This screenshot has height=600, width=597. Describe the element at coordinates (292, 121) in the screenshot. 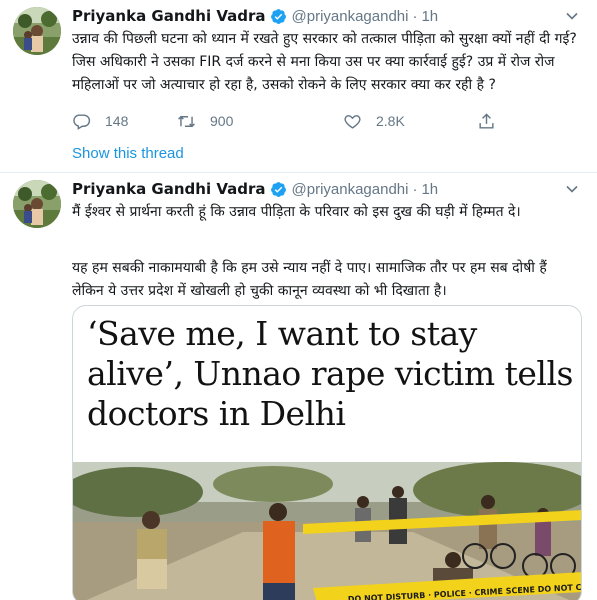

I see `tweet-actions: 148 900 2.8K` at that location.